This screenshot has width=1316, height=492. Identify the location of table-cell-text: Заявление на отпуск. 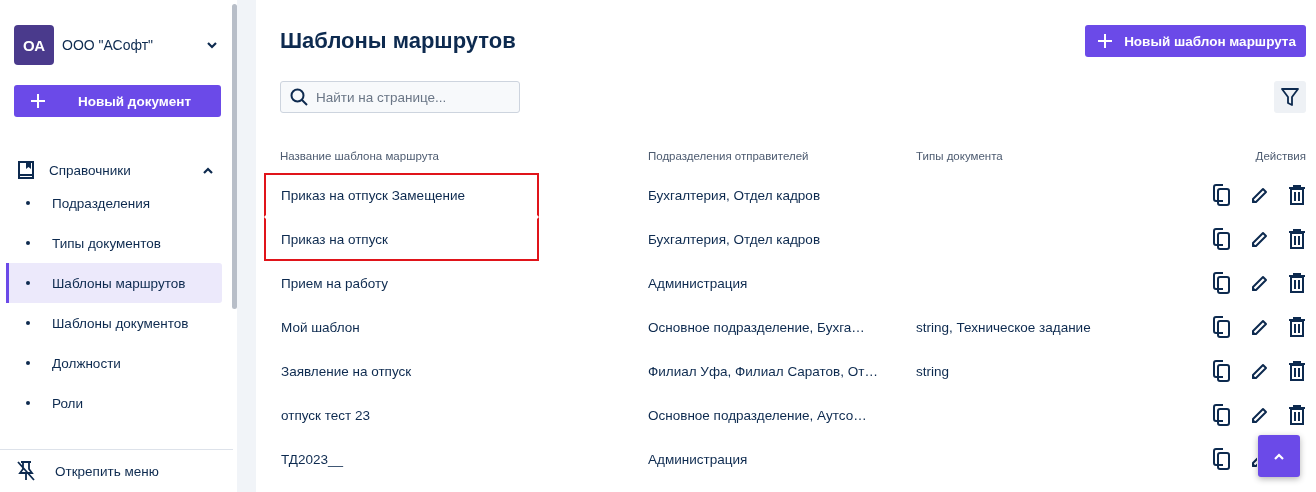
(346, 371).